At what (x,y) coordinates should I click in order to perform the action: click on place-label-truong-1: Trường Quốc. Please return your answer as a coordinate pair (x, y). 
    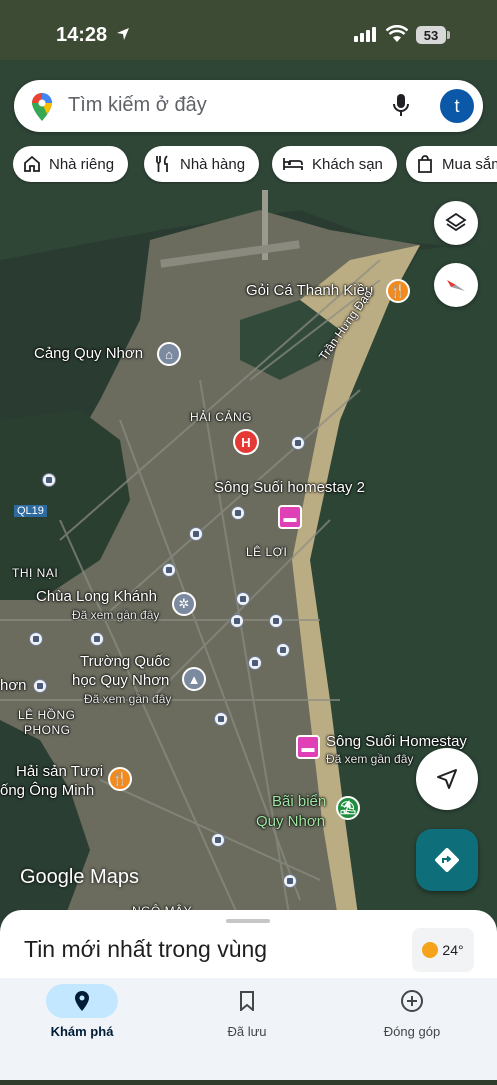
    Looking at the image, I should click on (125, 661).